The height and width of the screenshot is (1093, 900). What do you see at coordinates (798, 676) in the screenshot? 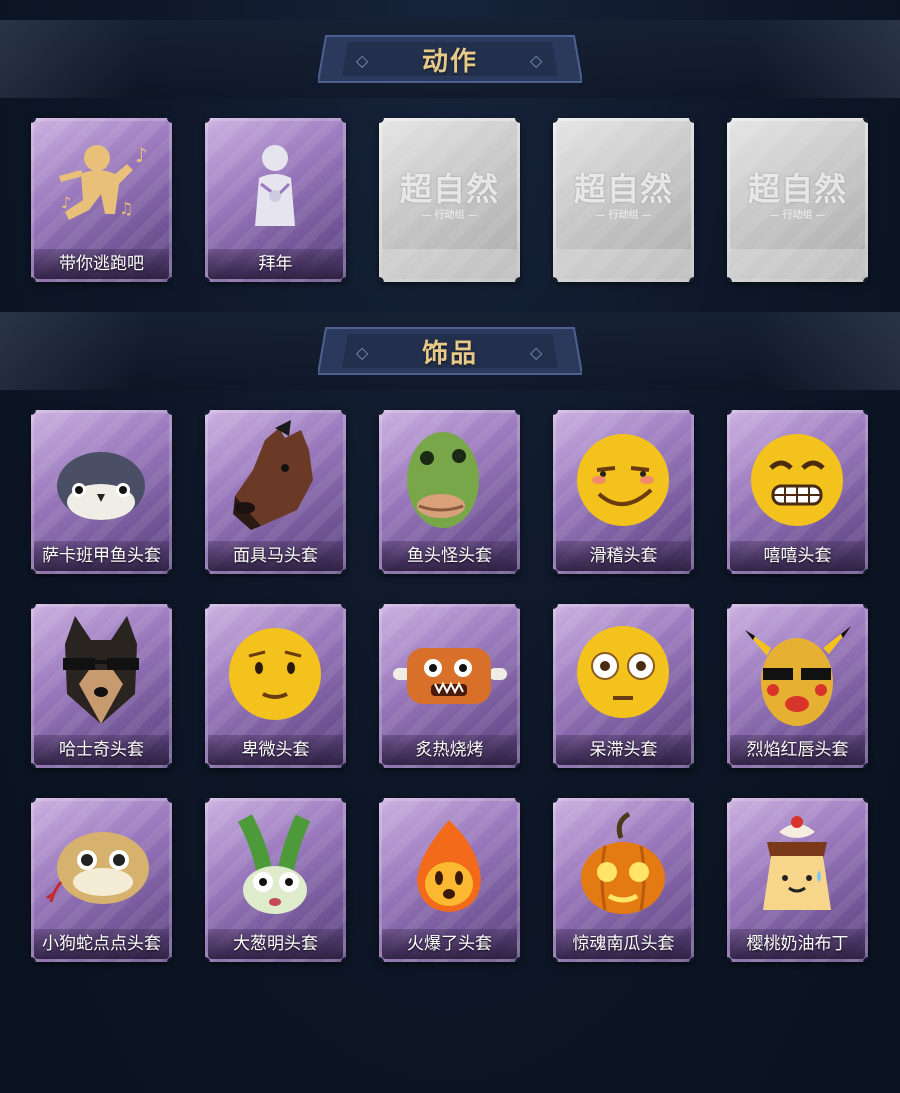
I see `red-lips-head-icon` at bounding box center [798, 676].